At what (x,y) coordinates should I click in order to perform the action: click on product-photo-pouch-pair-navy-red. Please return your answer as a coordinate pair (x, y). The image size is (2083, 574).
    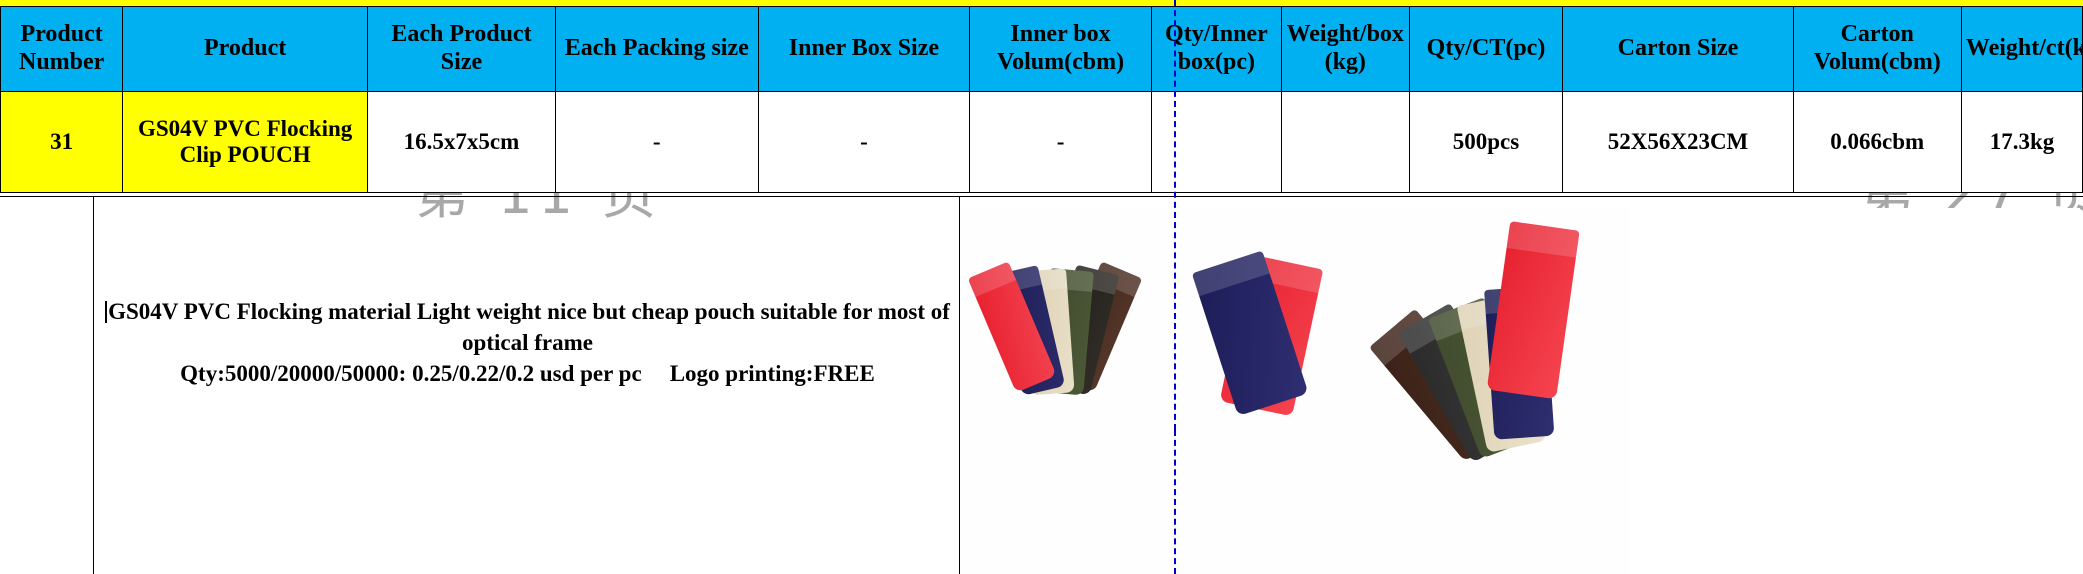
    Looking at the image, I should click on (1272, 391).